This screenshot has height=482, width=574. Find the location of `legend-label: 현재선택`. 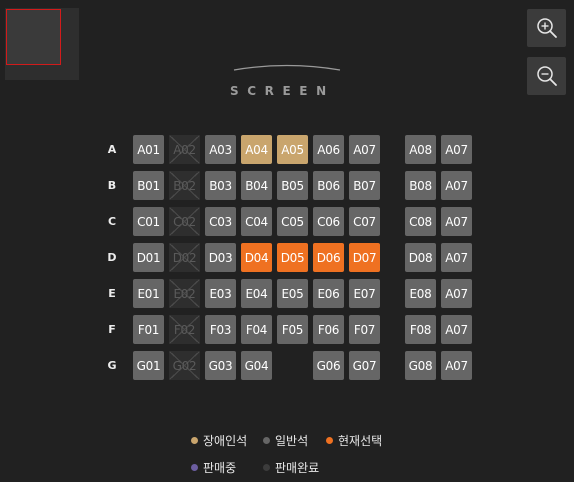

legend-label: 현재선택 is located at coordinates (360, 441).